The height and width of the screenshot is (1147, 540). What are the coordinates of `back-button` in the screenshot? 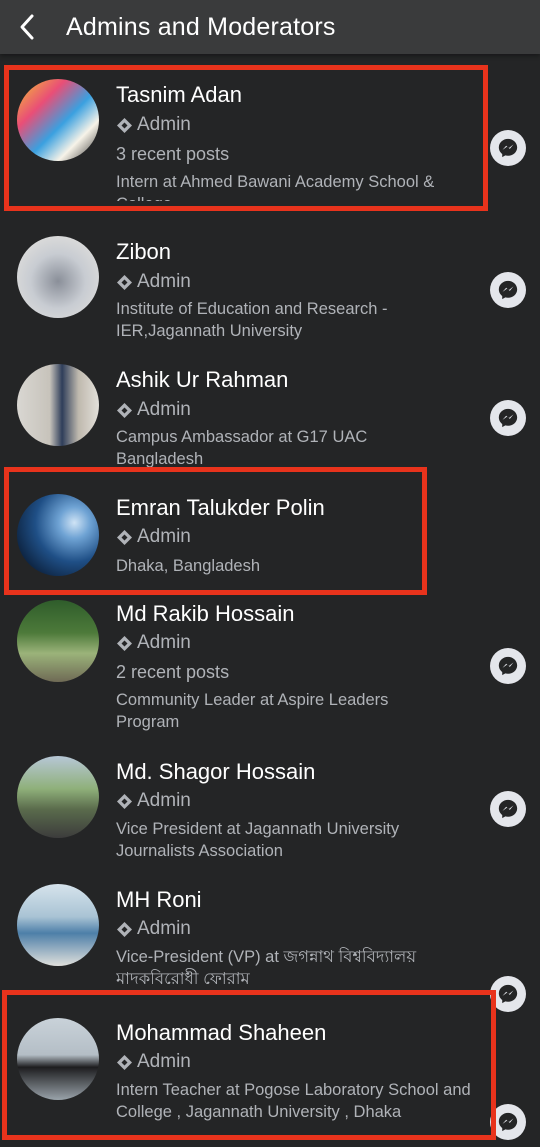 It's located at (27, 27).